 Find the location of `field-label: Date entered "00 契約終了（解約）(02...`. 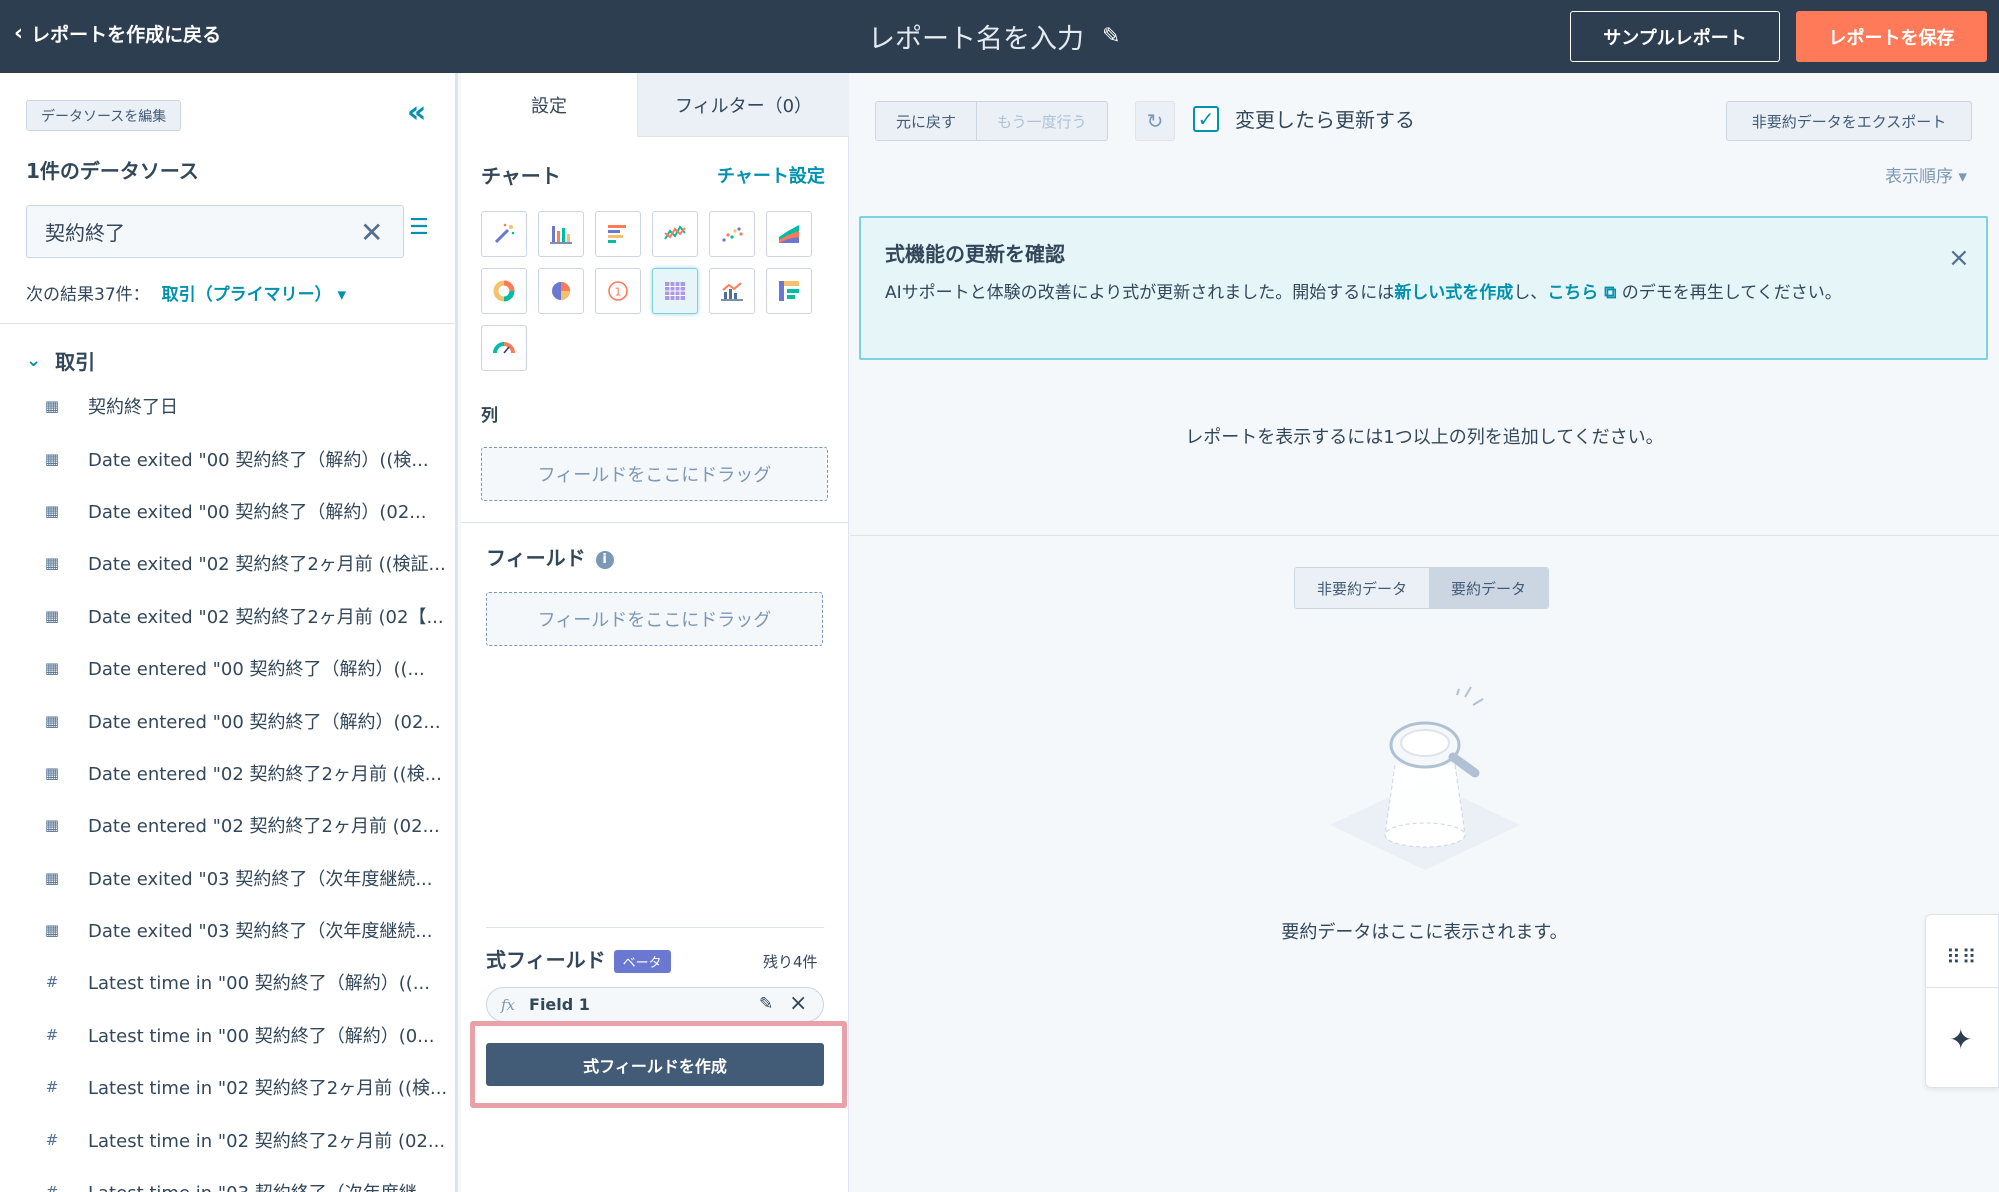

field-label: Date entered "00 契約終了（解約）(02... is located at coordinates (264, 722).